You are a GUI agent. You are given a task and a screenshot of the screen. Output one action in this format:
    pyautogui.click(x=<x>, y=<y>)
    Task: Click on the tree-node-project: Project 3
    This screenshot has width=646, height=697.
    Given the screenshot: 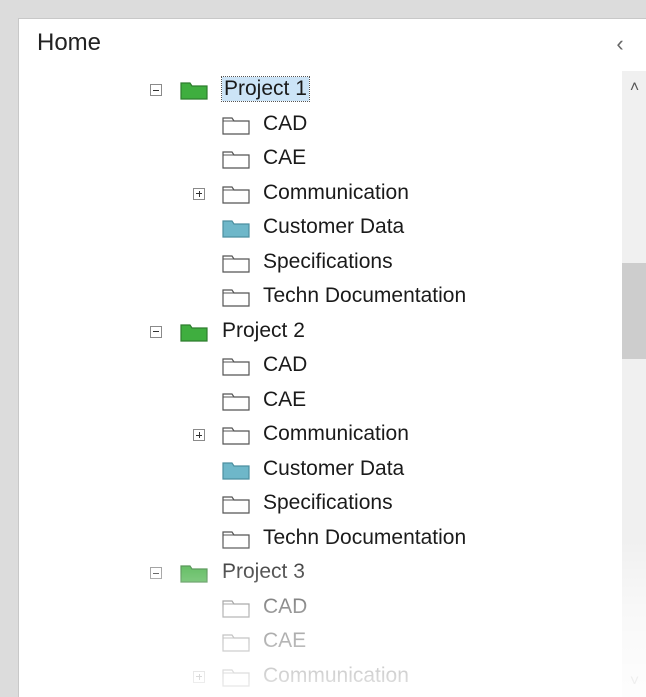 What is the action you would take?
    pyautogui.click(x=320, y=572)
    